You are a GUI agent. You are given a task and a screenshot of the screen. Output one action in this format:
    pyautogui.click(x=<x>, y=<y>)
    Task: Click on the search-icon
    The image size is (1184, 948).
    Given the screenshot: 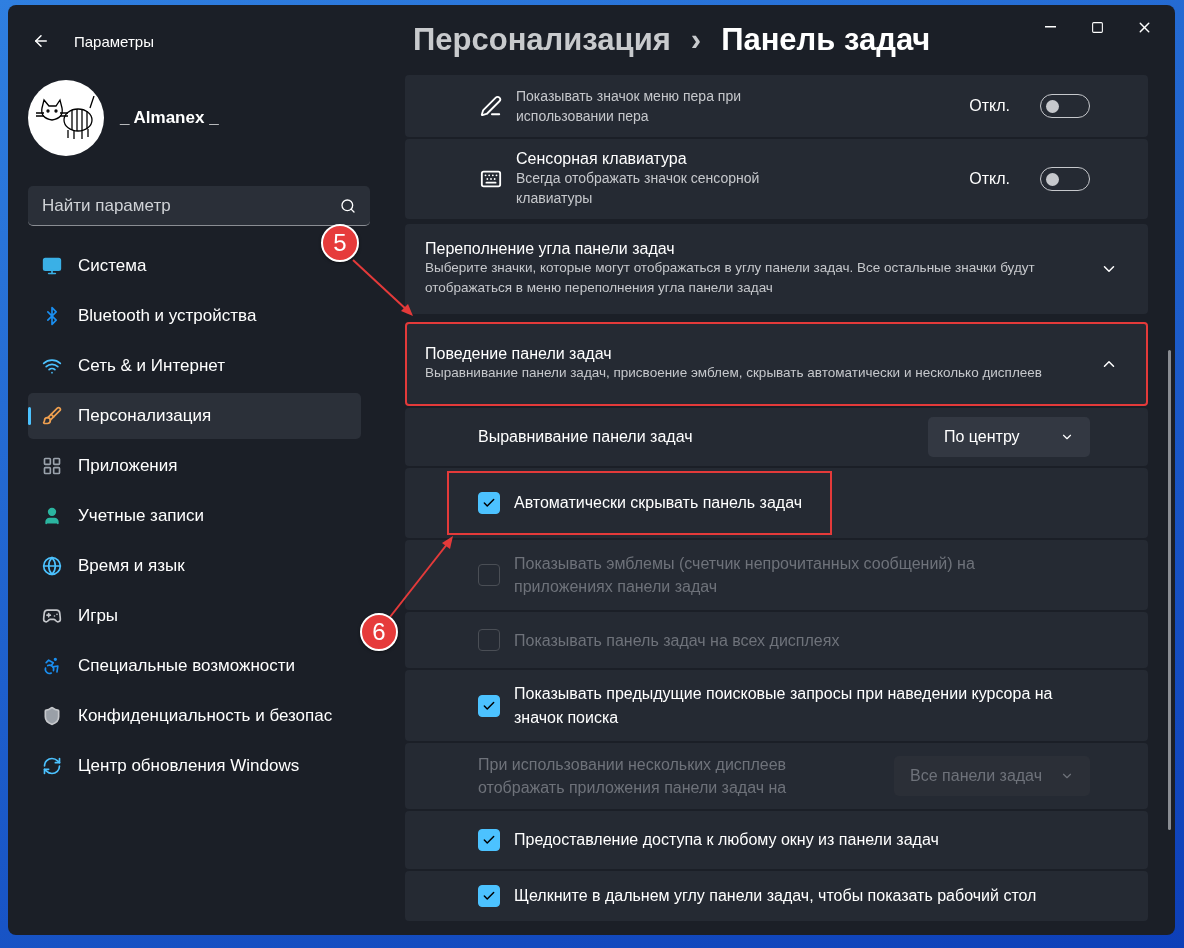 What is the action you would take?
    pyautogui.click(x=348, y=206)
    